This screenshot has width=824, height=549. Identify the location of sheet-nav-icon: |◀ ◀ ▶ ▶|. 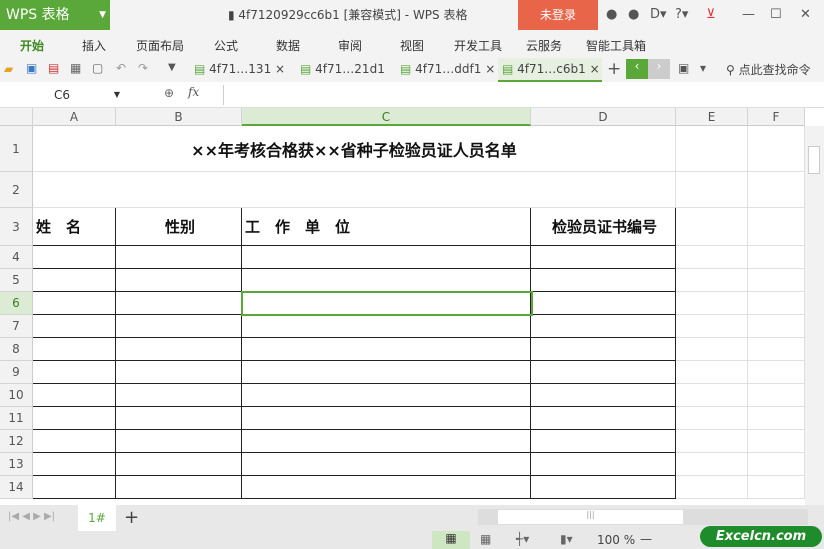
(31, 516).